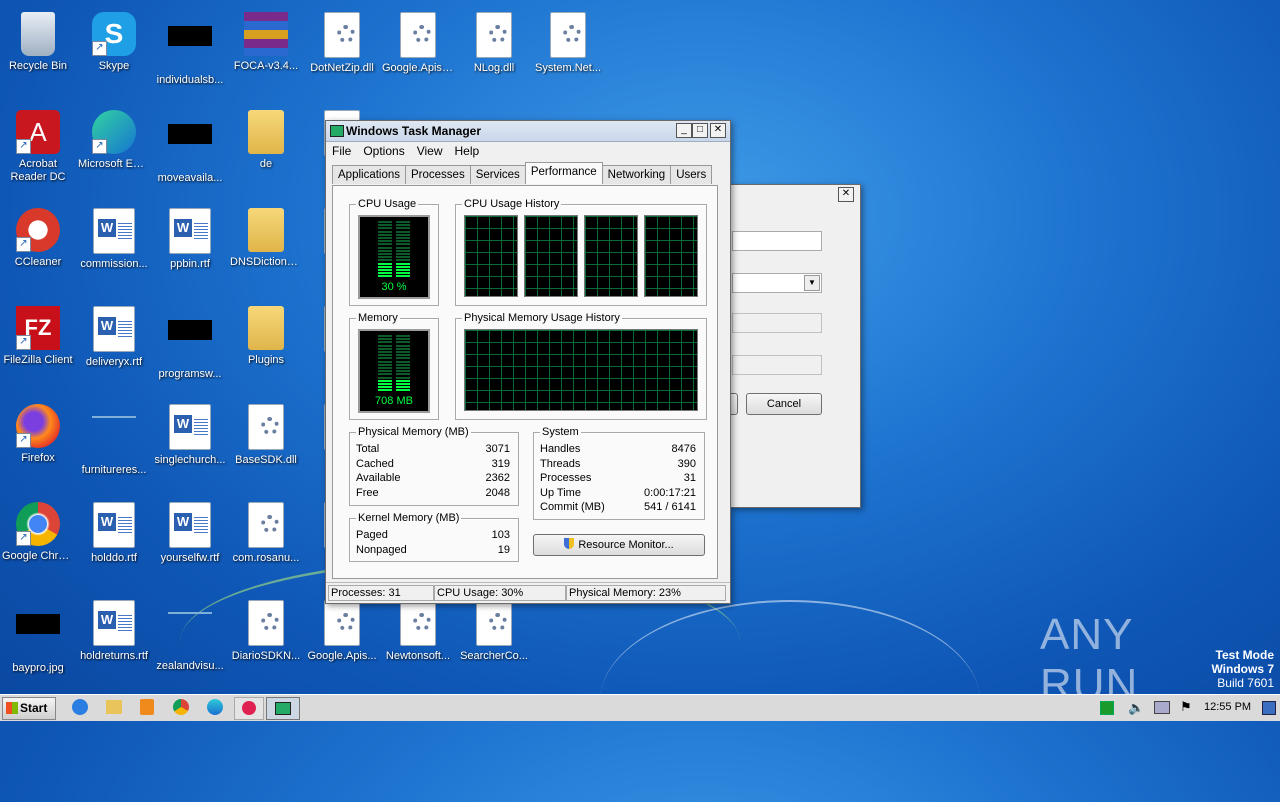  Describe the element at coordinates (438, 174) in the screenshot. I see `tab-processes: Processes` at that location.